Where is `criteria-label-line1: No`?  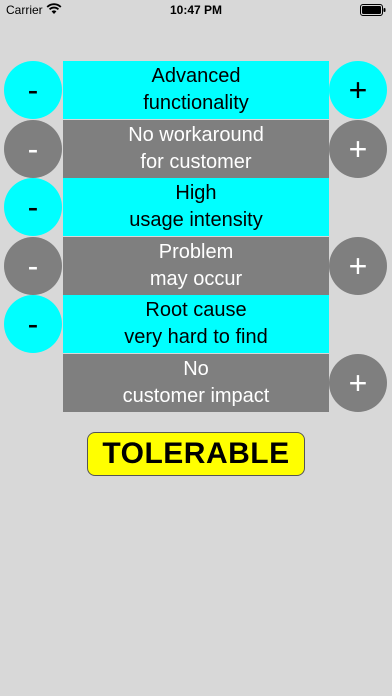 criteria-label-line1: No is located at coordinates (196, 369).